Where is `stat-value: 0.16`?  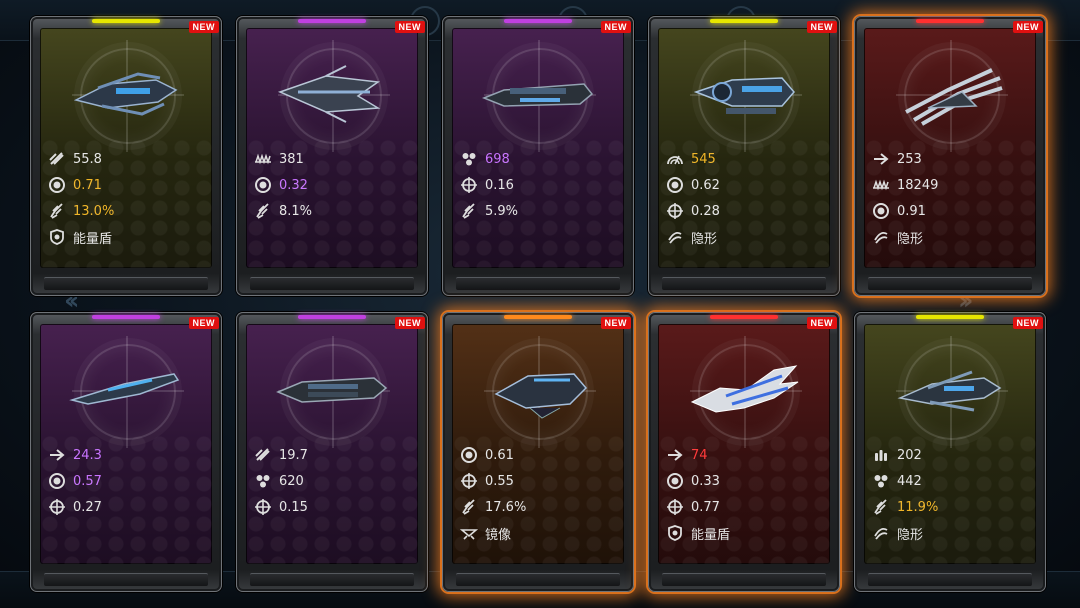 stat-value: 0.16 is located at coordinates (499, 185).